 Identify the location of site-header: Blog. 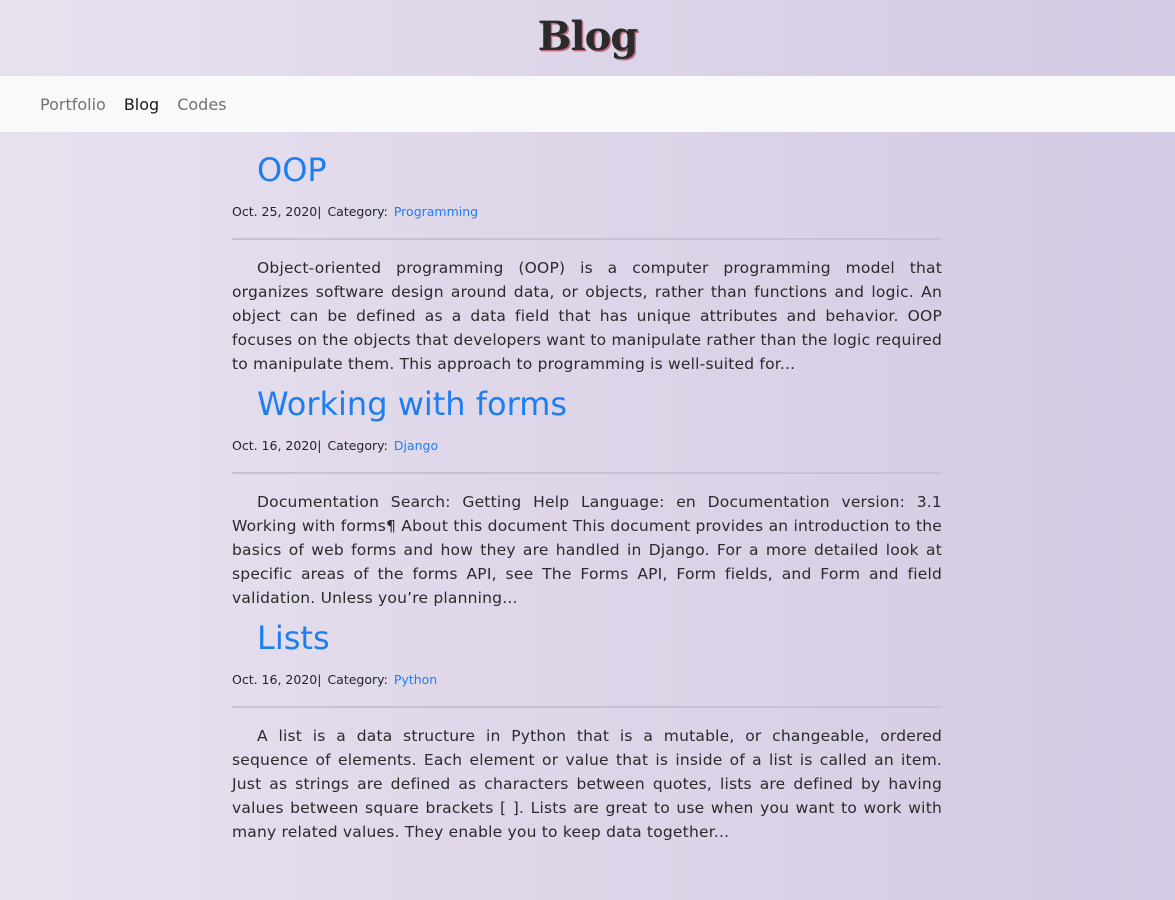
(587, 38).